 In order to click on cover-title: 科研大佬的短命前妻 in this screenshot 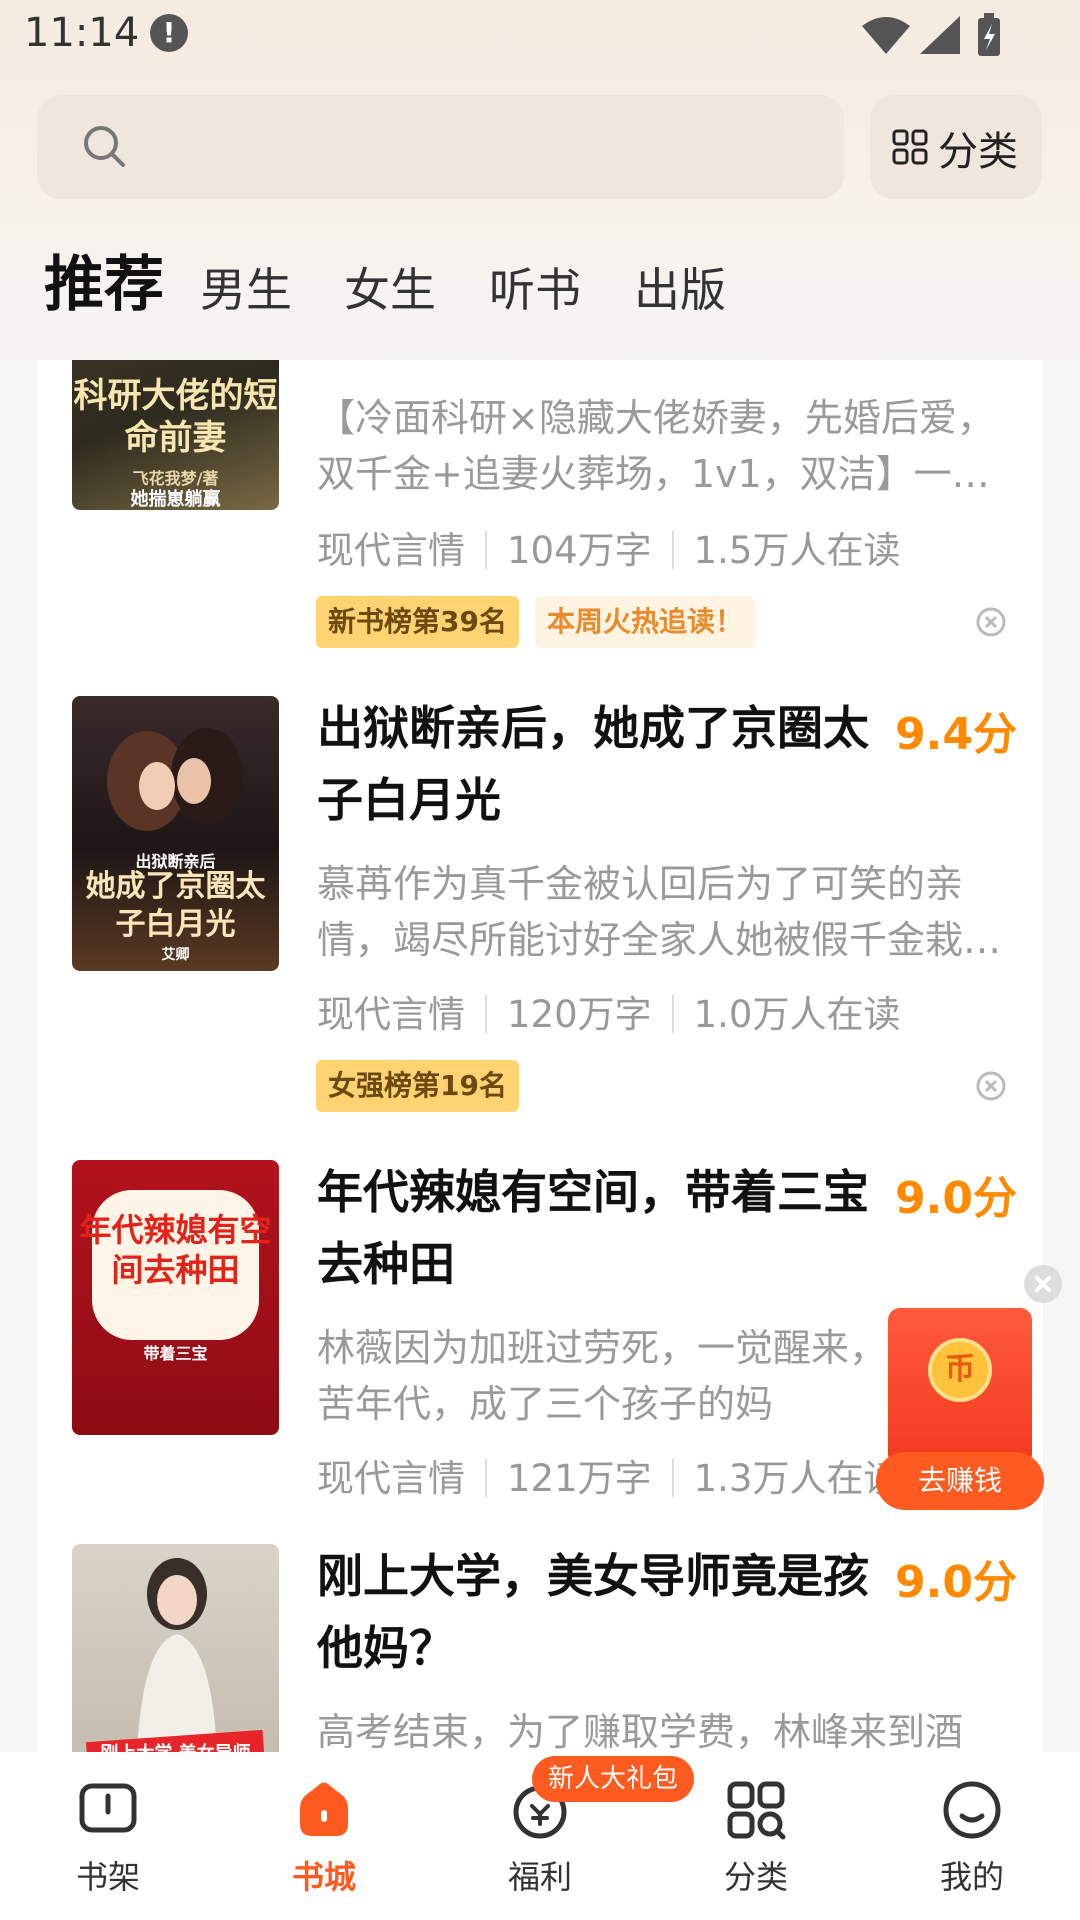, I will do `click(175, 417)`.